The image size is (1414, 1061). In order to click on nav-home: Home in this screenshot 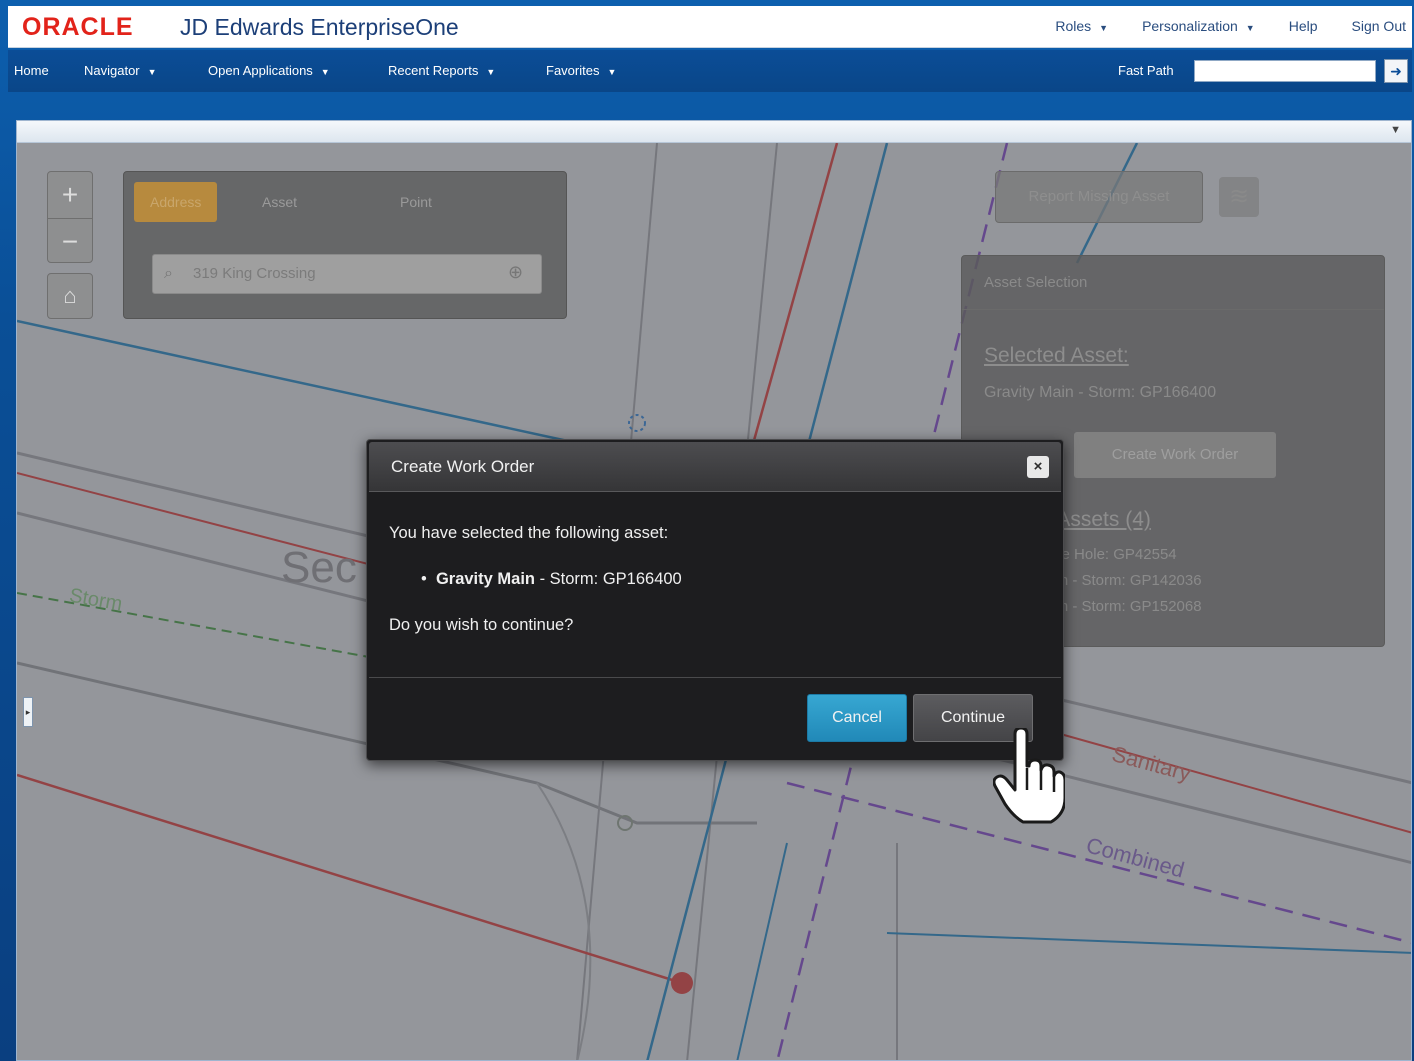, I will do `click(31, 70)`.